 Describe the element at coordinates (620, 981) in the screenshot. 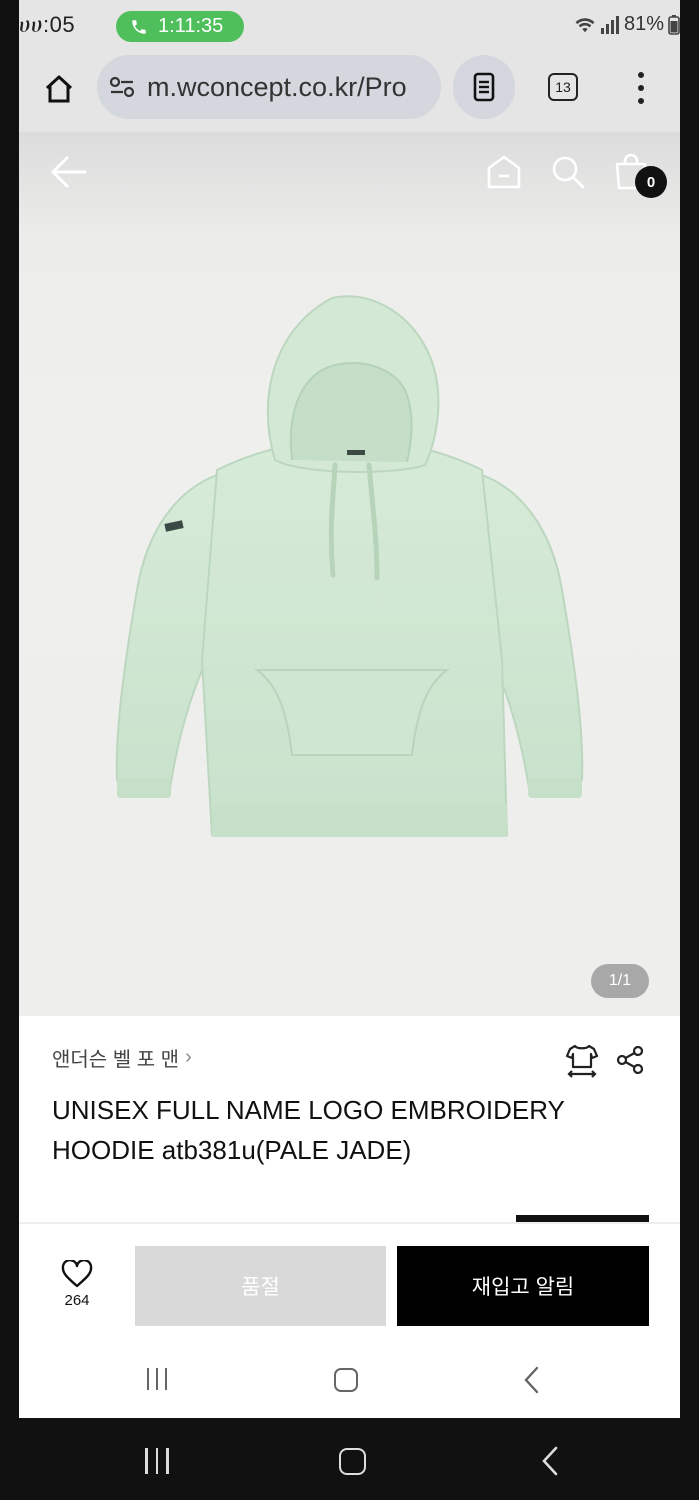

I see `image-counter: 1/1` at that location.